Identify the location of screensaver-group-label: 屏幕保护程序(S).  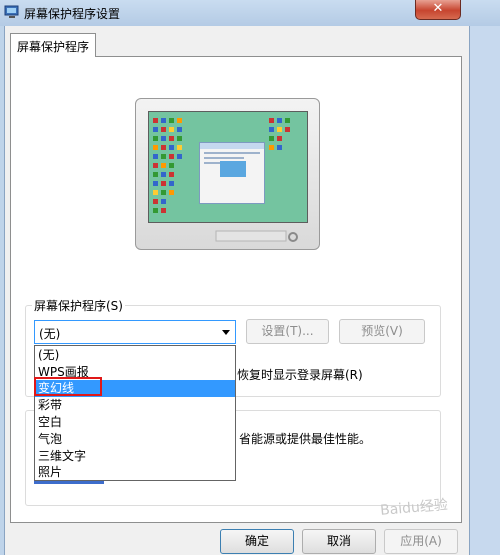
(78, 305).